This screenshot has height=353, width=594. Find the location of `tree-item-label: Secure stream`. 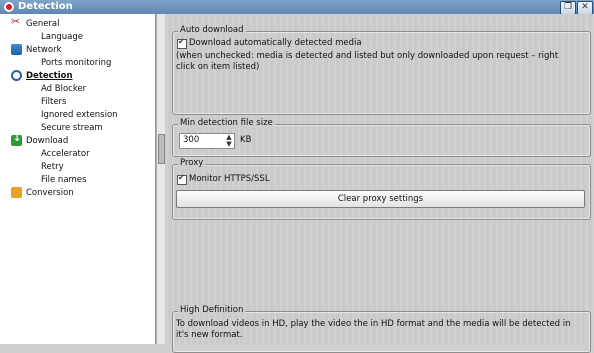

tree-item-label: Secure stream is located at coordinates (72, 128).